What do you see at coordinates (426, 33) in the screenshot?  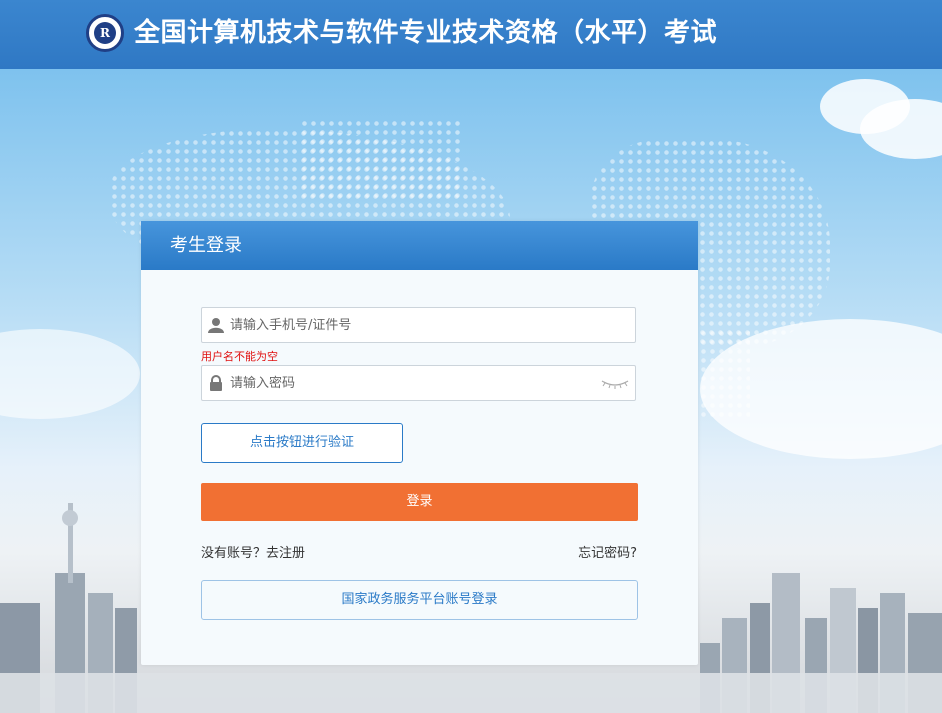 I see `site-title: 全国计算机技术与软件专业技术资格（水平）考试` at bounding box center [426, 33].